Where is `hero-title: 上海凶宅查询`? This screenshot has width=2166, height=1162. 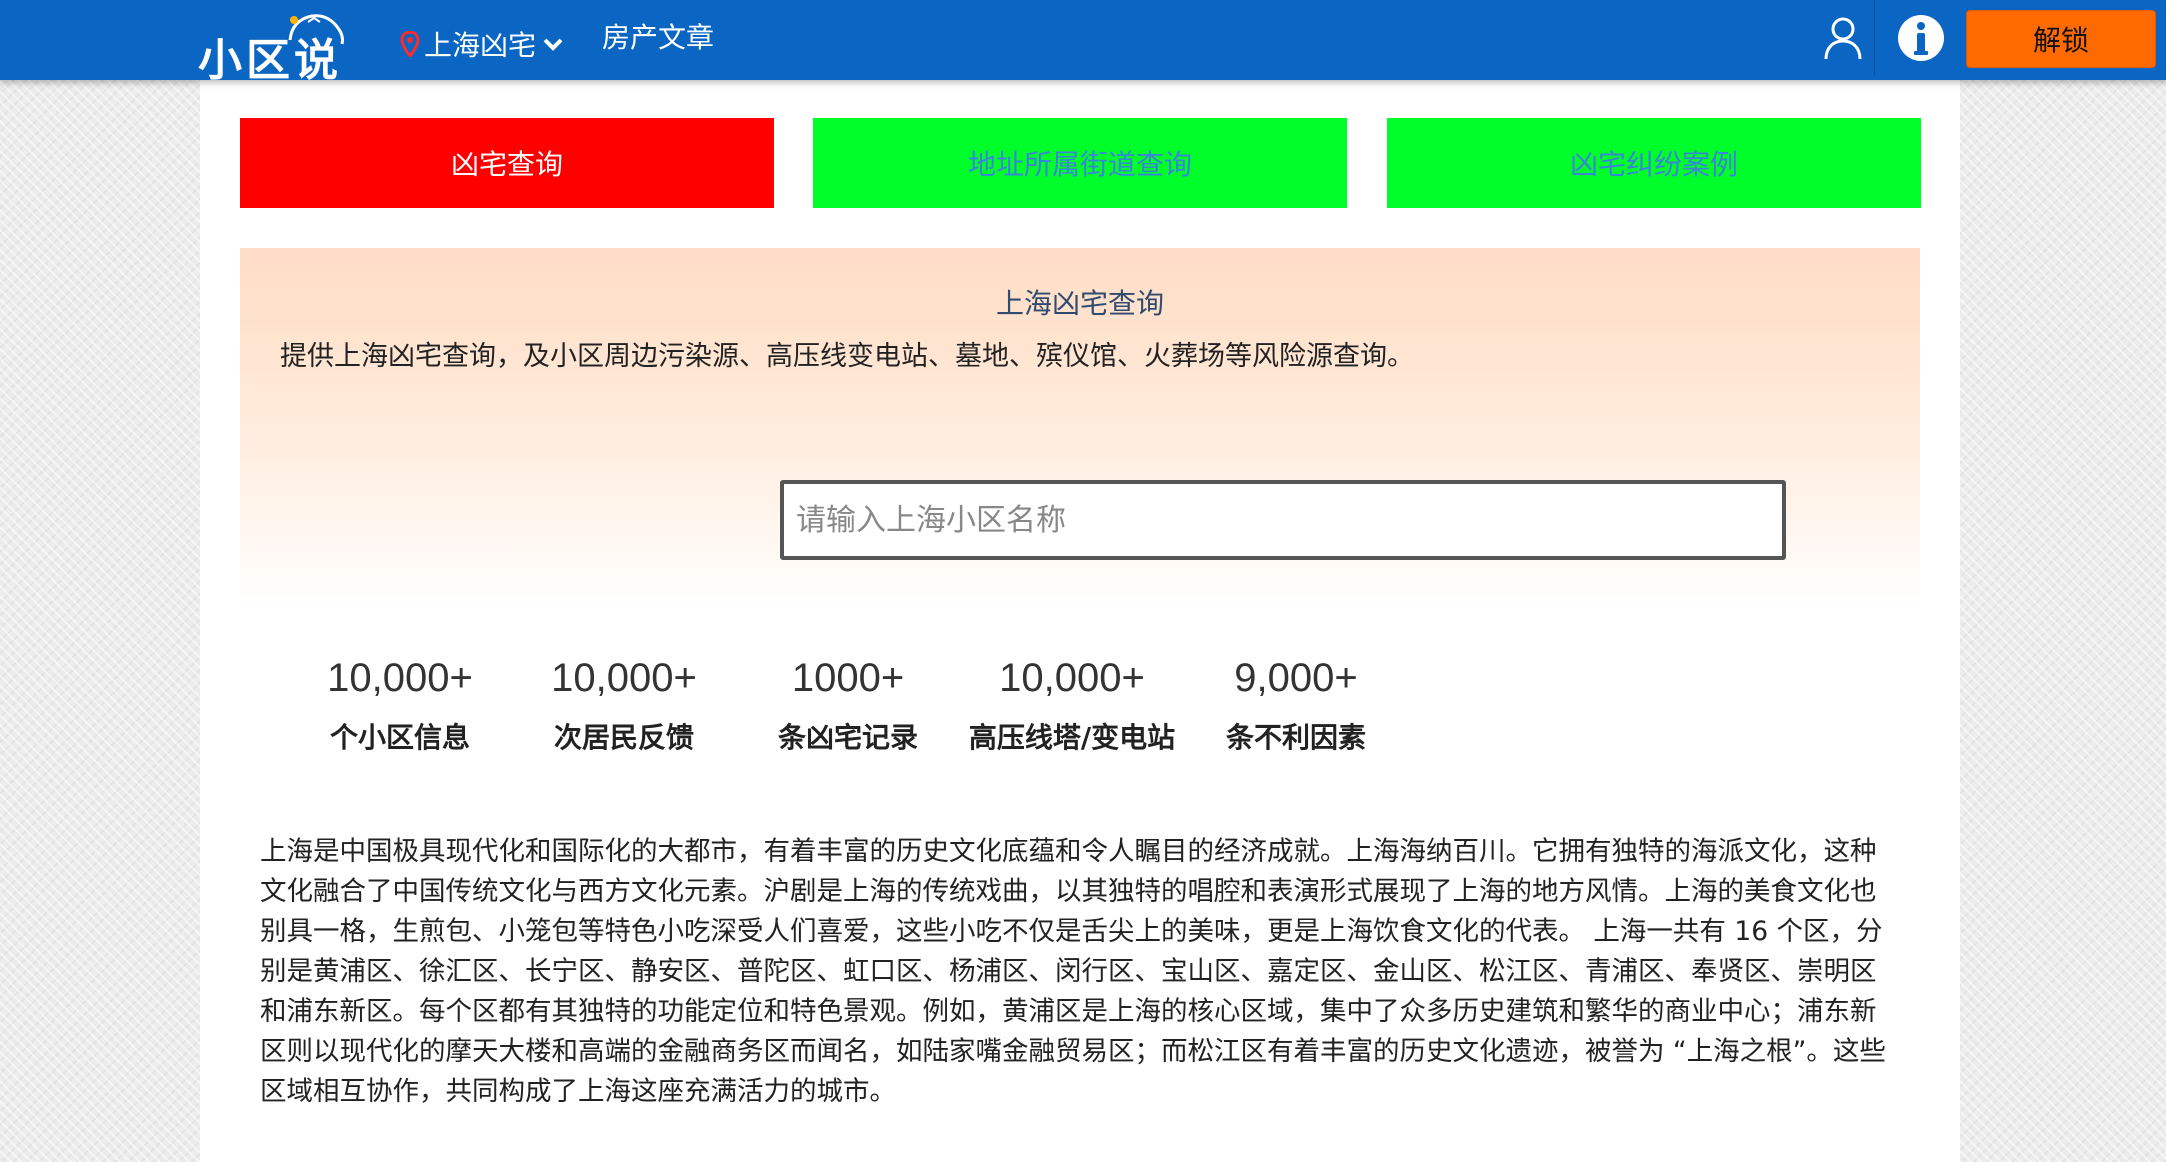 hero-title: 上海凶宅查询 is located at coordinates (1079, 303).